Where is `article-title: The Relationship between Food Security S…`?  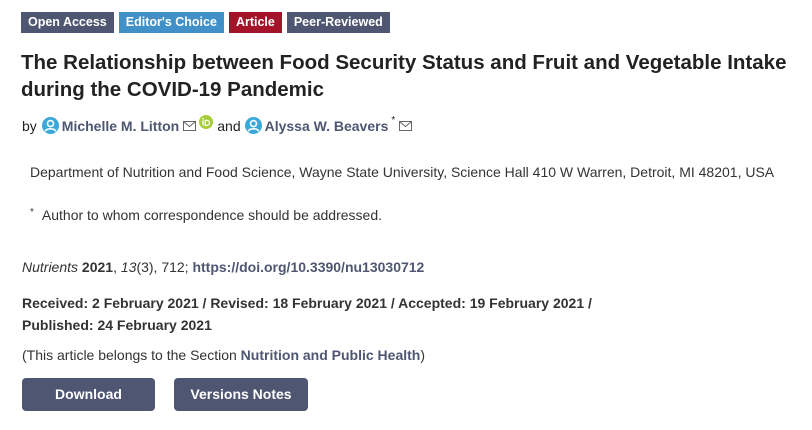
article-title: The Relationship between Food Security S… is located at coordinates (404, 76).